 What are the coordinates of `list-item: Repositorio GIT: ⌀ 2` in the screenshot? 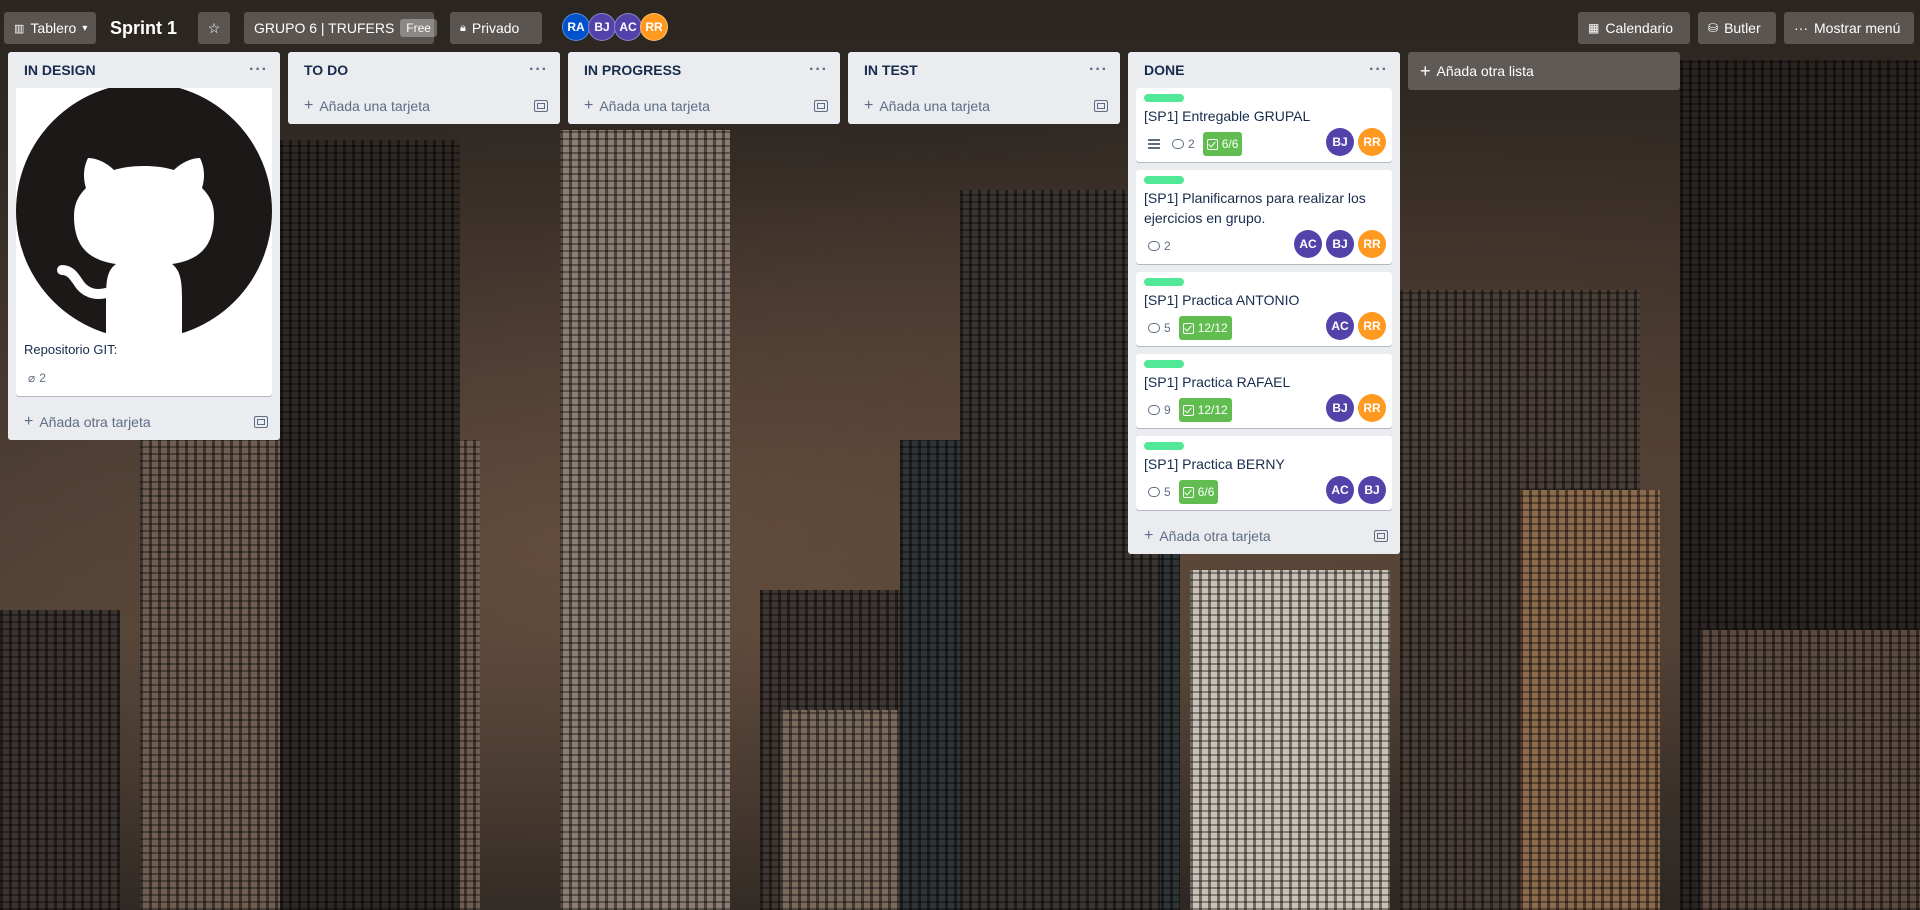 It's located at (144, 242).